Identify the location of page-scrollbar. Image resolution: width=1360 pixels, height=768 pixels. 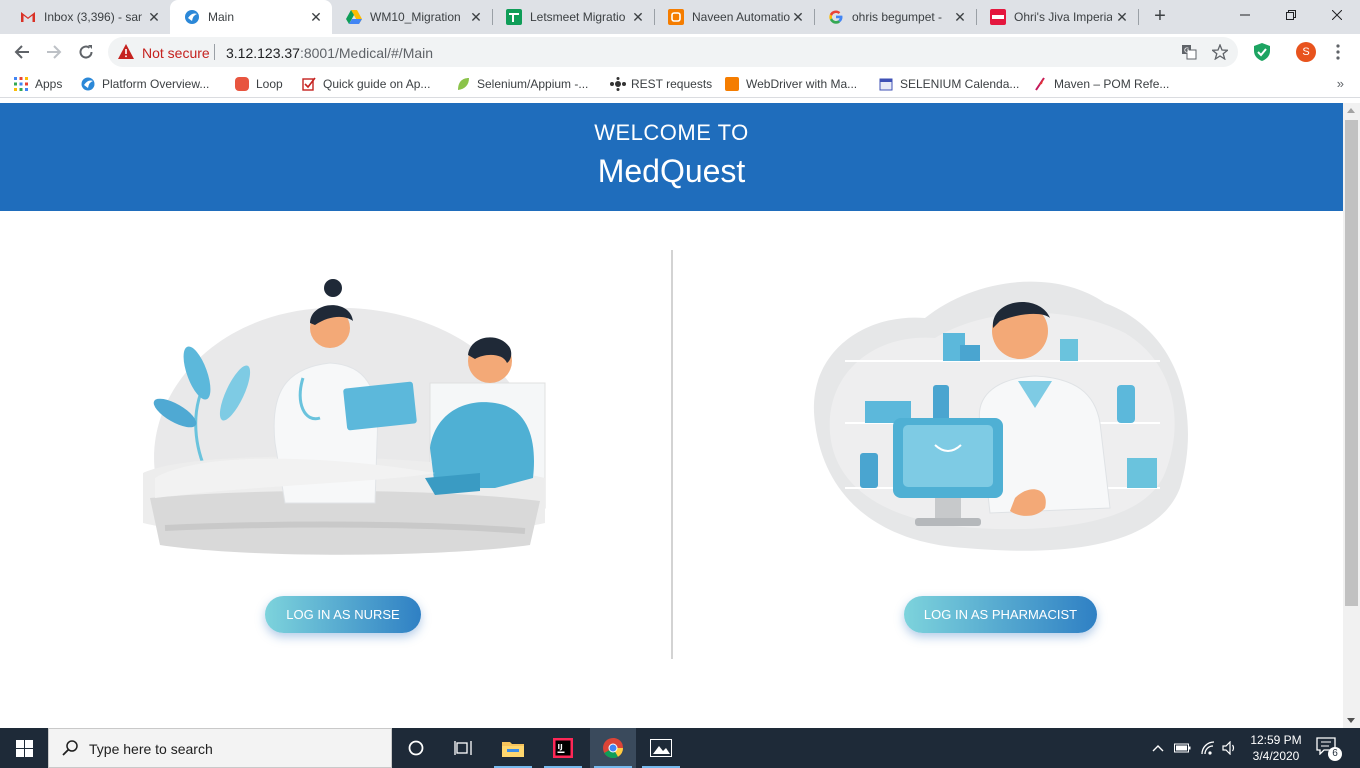
(1351, 415).